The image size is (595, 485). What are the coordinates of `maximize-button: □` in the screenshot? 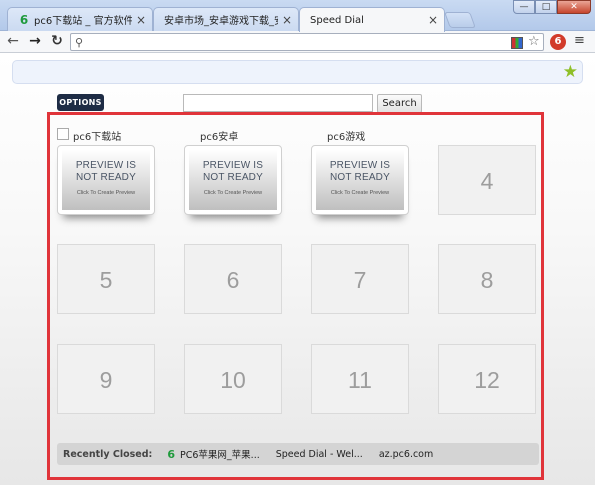 It's located at (546, 7).